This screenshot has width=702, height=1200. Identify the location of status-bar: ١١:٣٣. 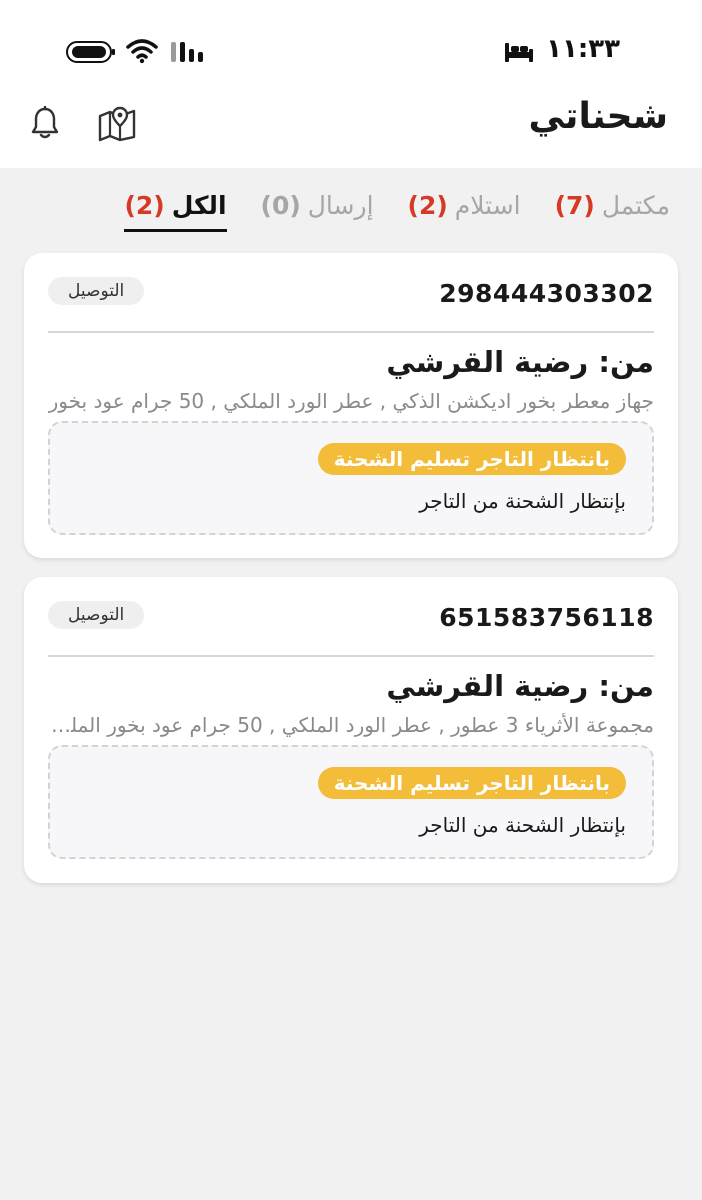
(351, 44).